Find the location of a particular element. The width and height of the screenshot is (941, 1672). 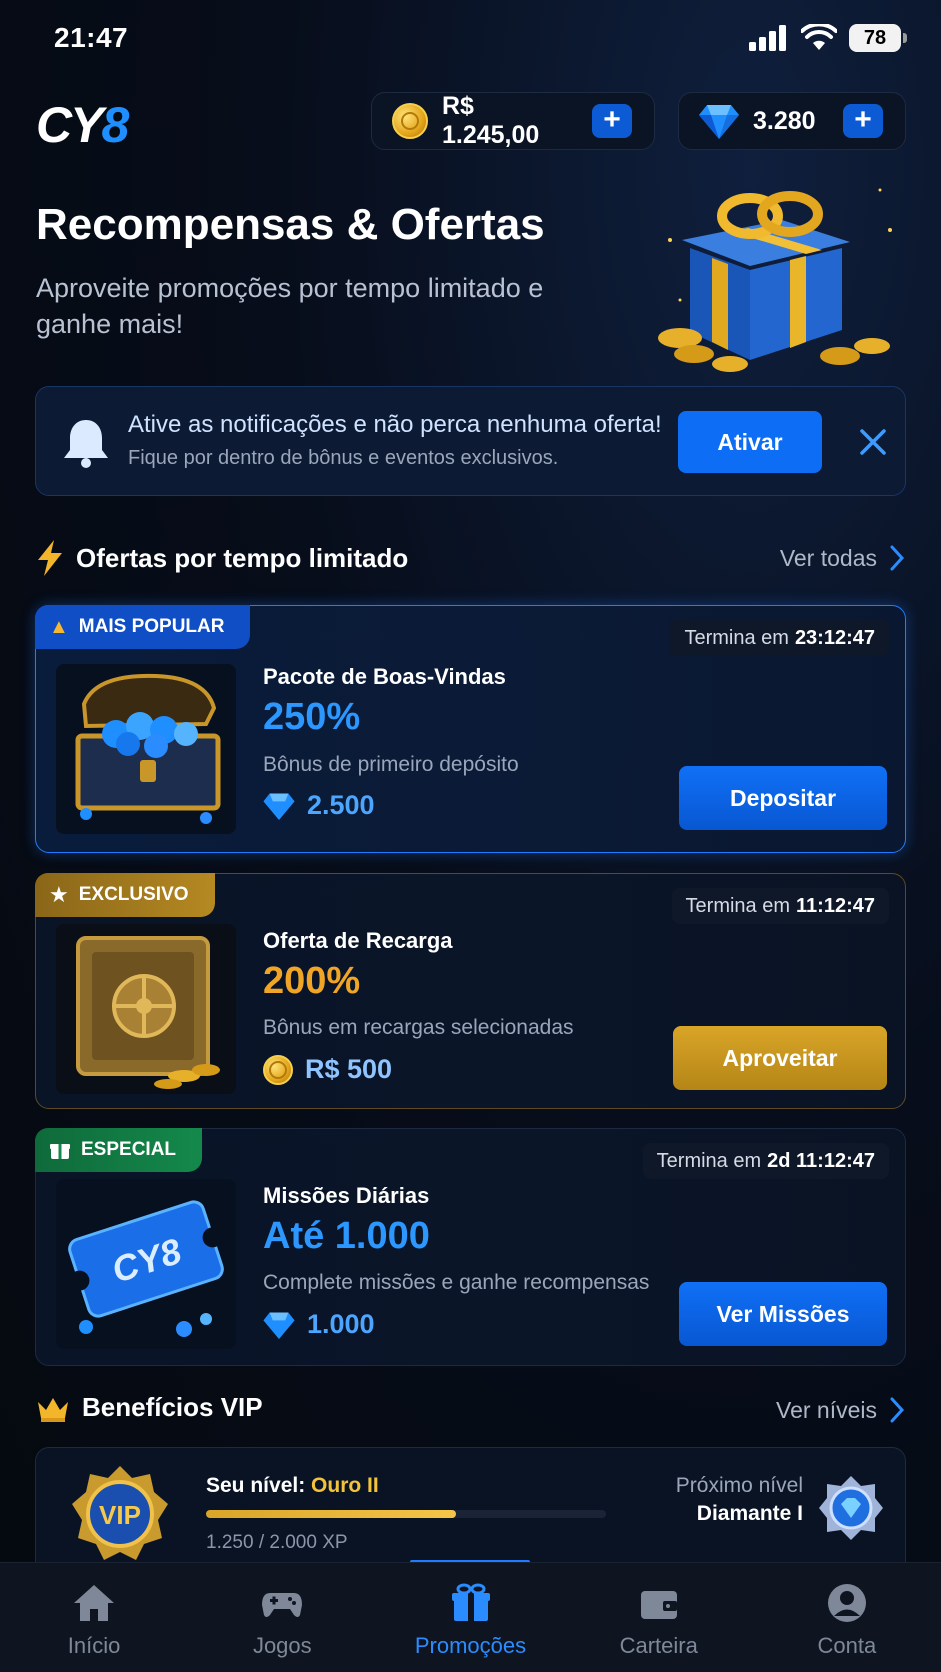

vip-badge-text: VIP is located at coordinates (120, 1515).